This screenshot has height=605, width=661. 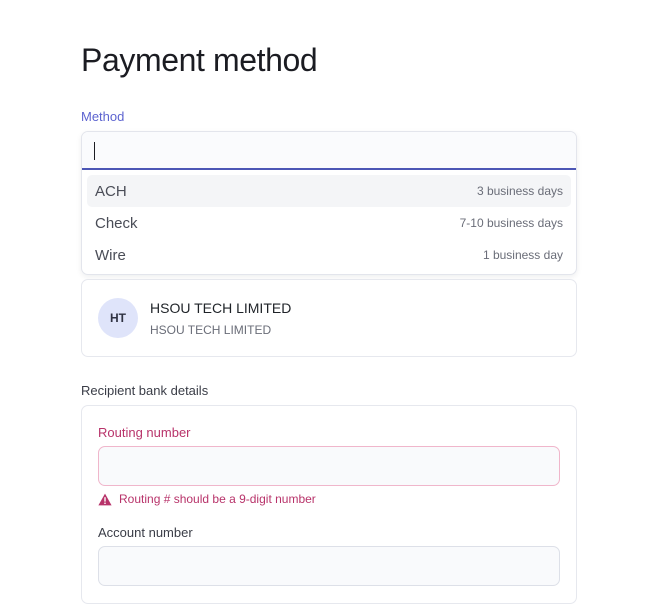 What do you see at coordinates (111, 191) in the screenshot?
I see `option-label: ACH` at bounding box center [111, 191].